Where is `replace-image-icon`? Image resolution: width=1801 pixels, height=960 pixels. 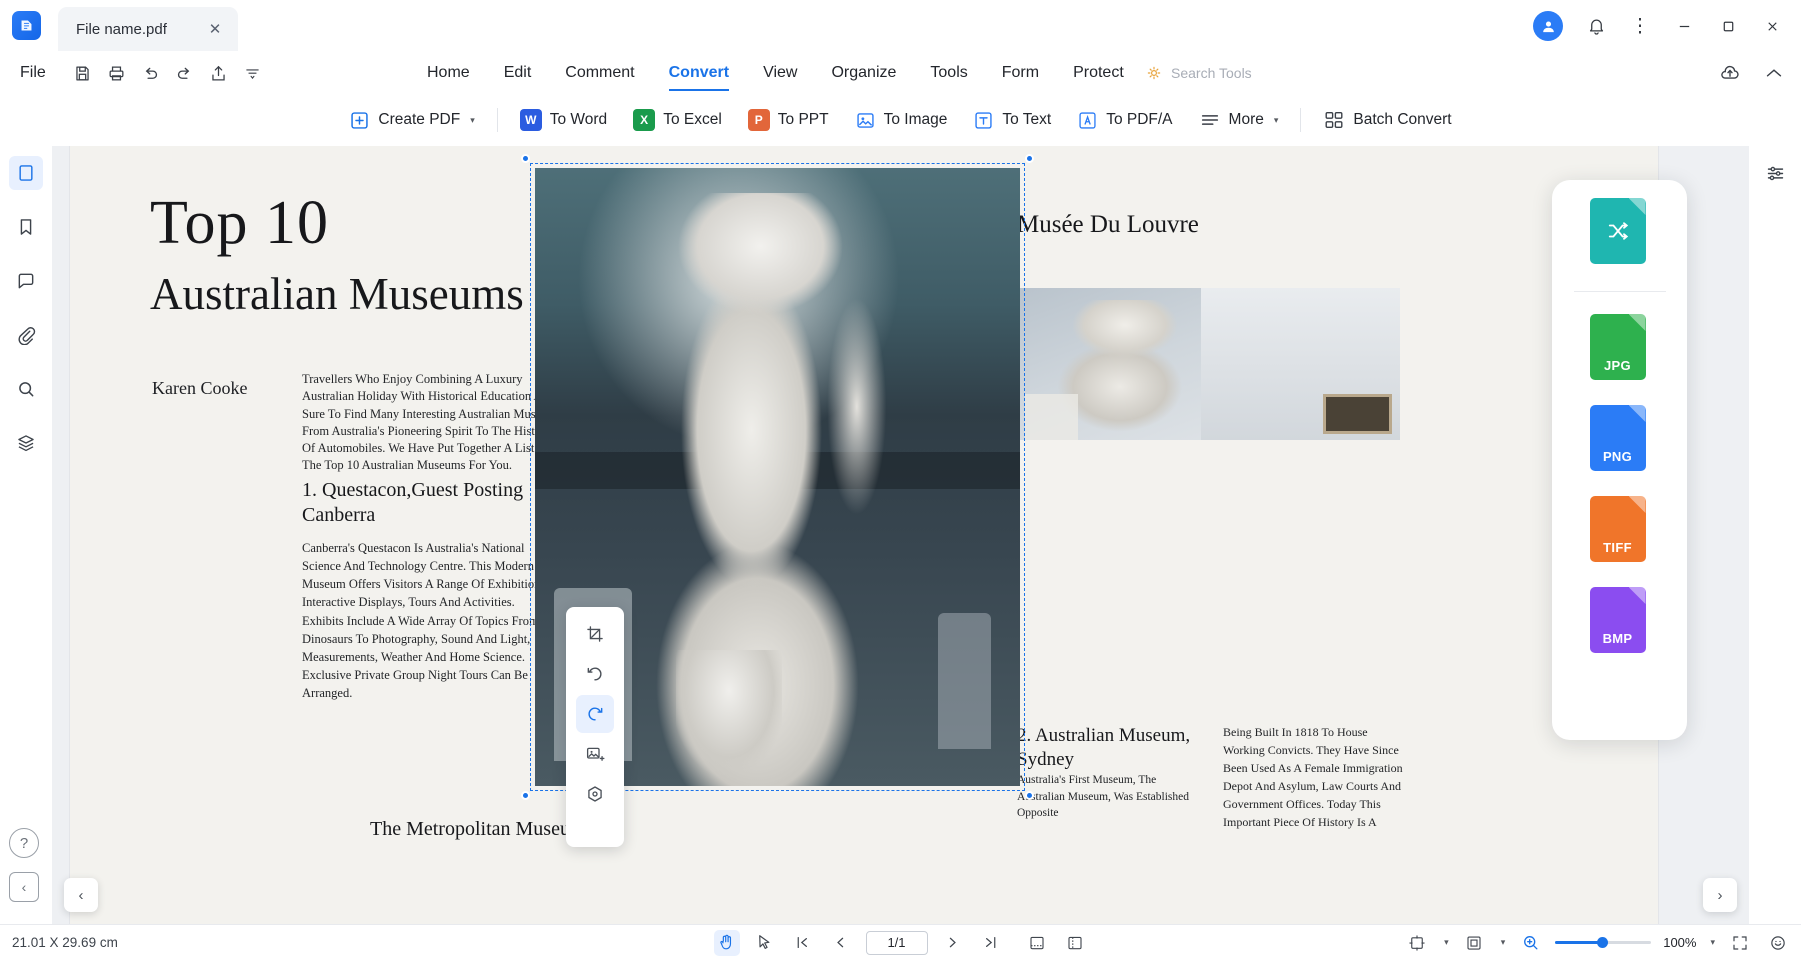 replace-image-icon is located at coordinates (595, 754).